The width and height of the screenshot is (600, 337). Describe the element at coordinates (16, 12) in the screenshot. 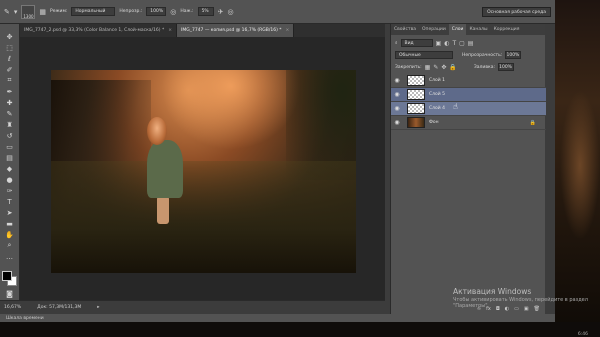

I see `chevron-down-icon: ▾` at that location.